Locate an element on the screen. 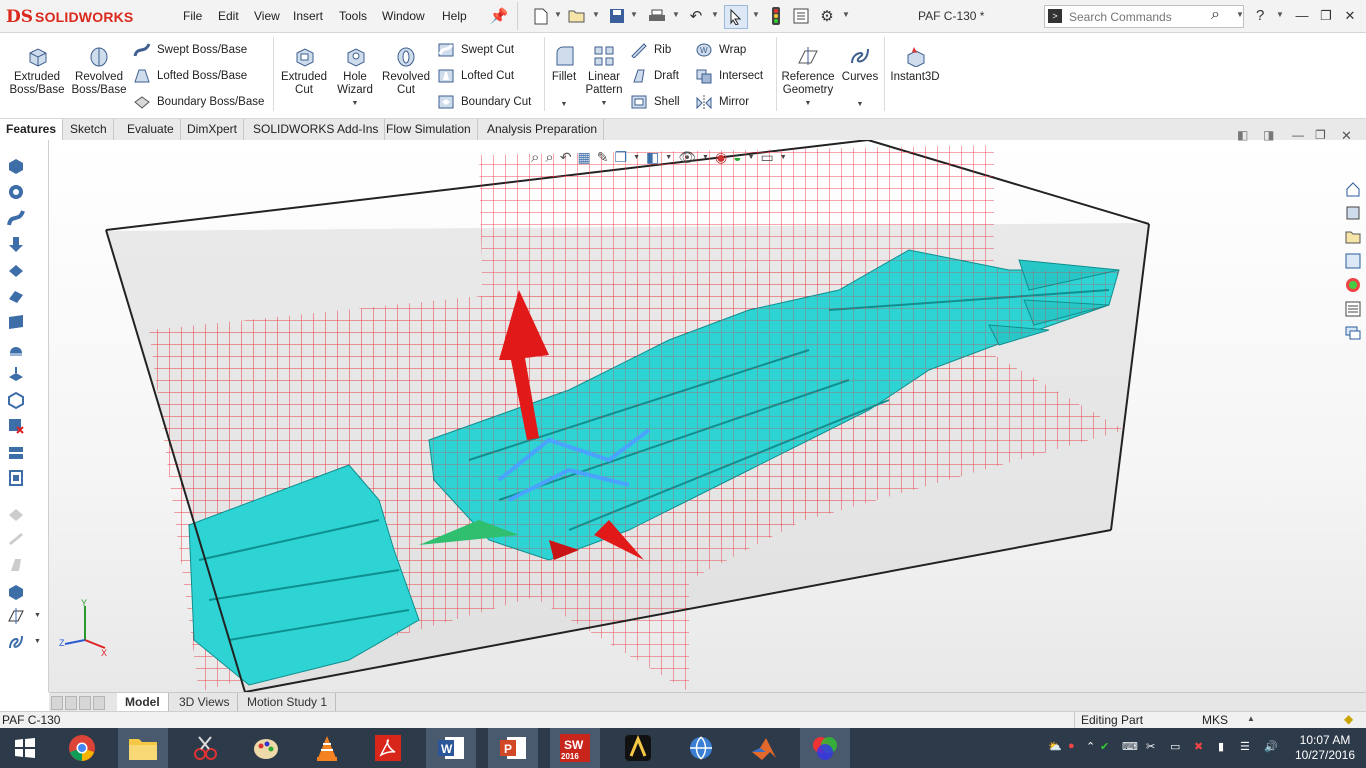 The height and width of the screenshot is (768, 1366). extruded-boss-button: Extruded Boss/Base is located at coordinates (37, 73).